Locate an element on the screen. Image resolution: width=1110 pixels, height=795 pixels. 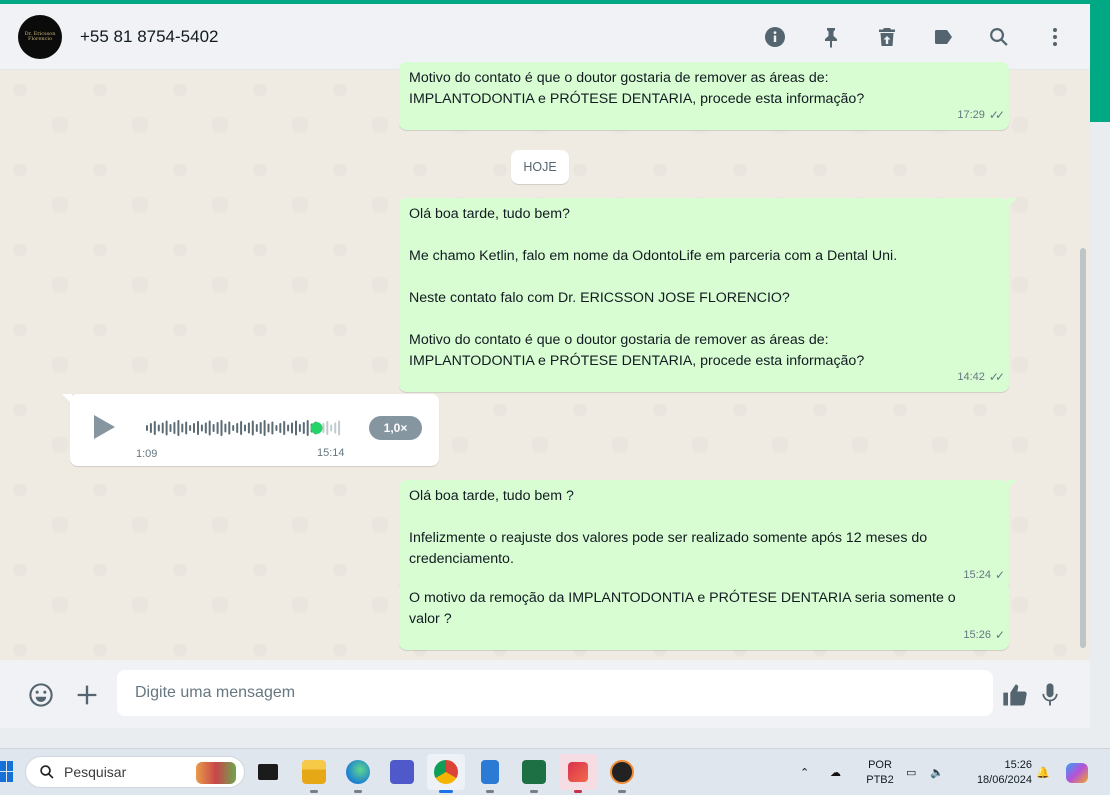
message-line: Olá boa tarde, tudo bem ? is located at coordinates (491, 496).